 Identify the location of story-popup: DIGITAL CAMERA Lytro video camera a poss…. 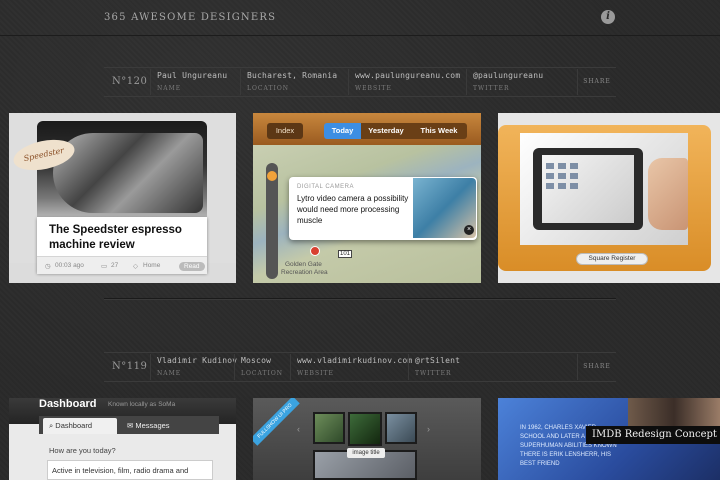
(383, 208).